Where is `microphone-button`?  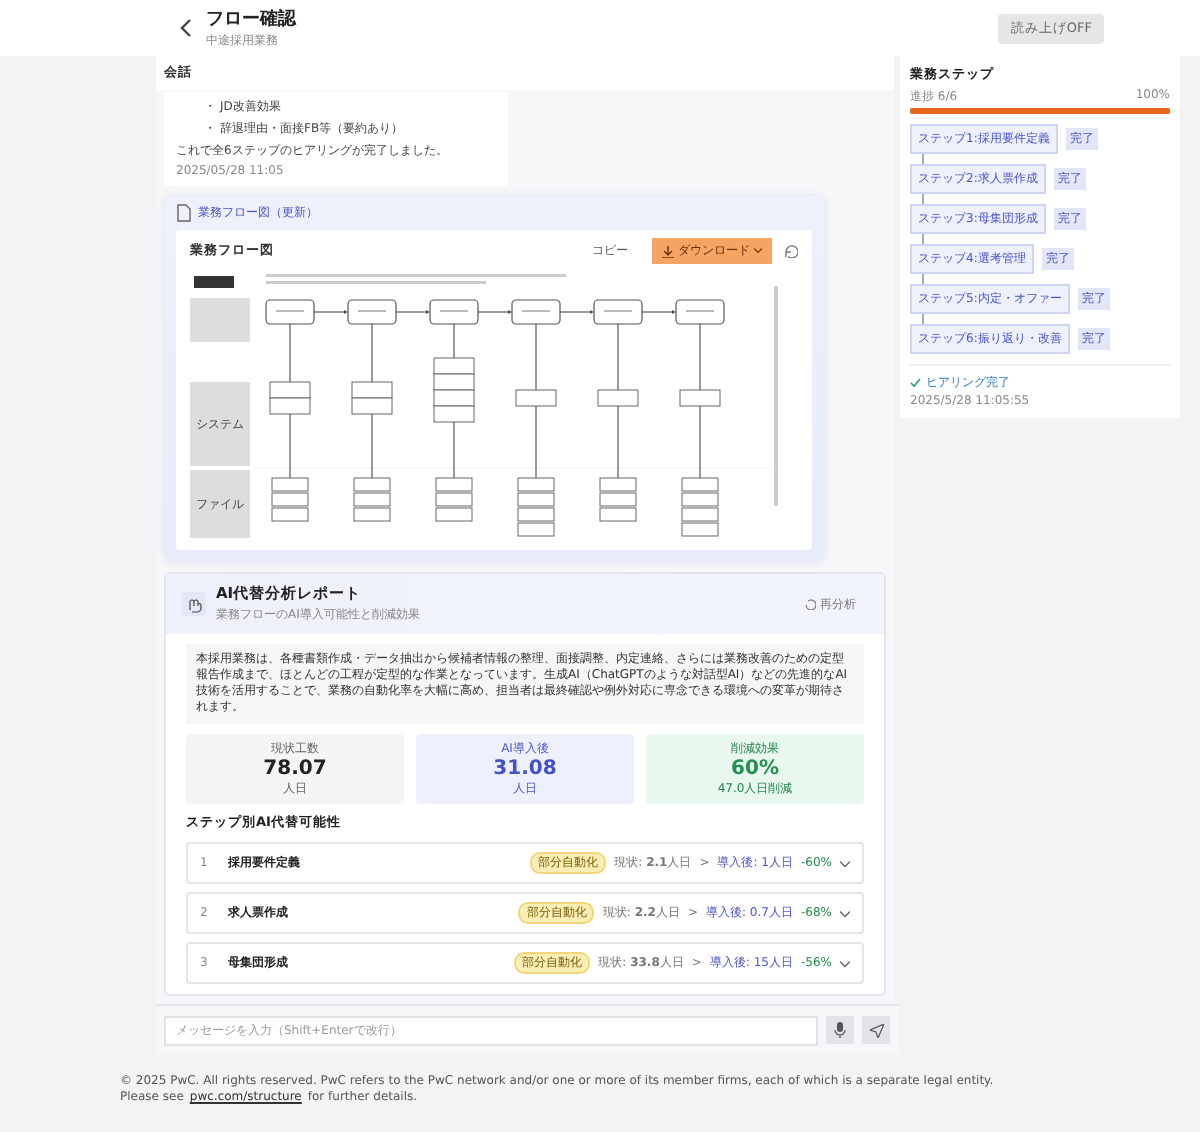
microphone-button is located at coordinates (840, 1030).